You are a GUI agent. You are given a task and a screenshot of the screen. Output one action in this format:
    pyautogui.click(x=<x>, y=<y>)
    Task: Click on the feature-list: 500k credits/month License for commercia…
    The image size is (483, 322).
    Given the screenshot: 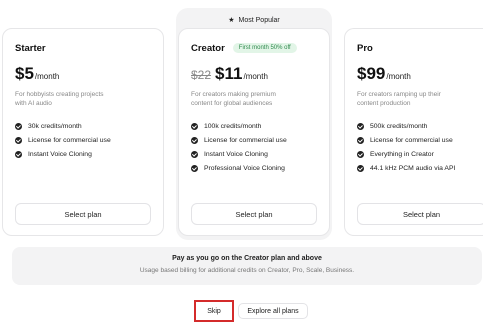 What is the action you would take?
    pyautogui.click(x=419, y=147)
    